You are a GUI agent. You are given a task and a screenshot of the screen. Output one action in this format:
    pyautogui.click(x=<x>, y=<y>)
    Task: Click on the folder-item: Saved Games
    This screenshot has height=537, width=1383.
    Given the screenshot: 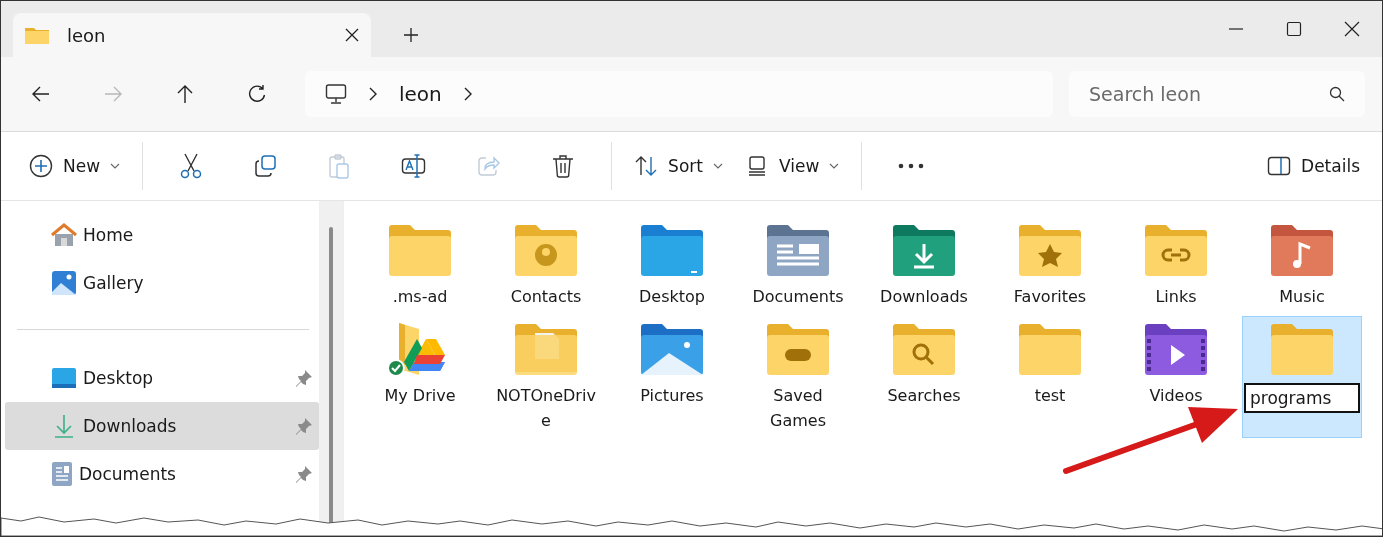 What is the action you would take?
    pyautogui.click(x=798, y=377)
    